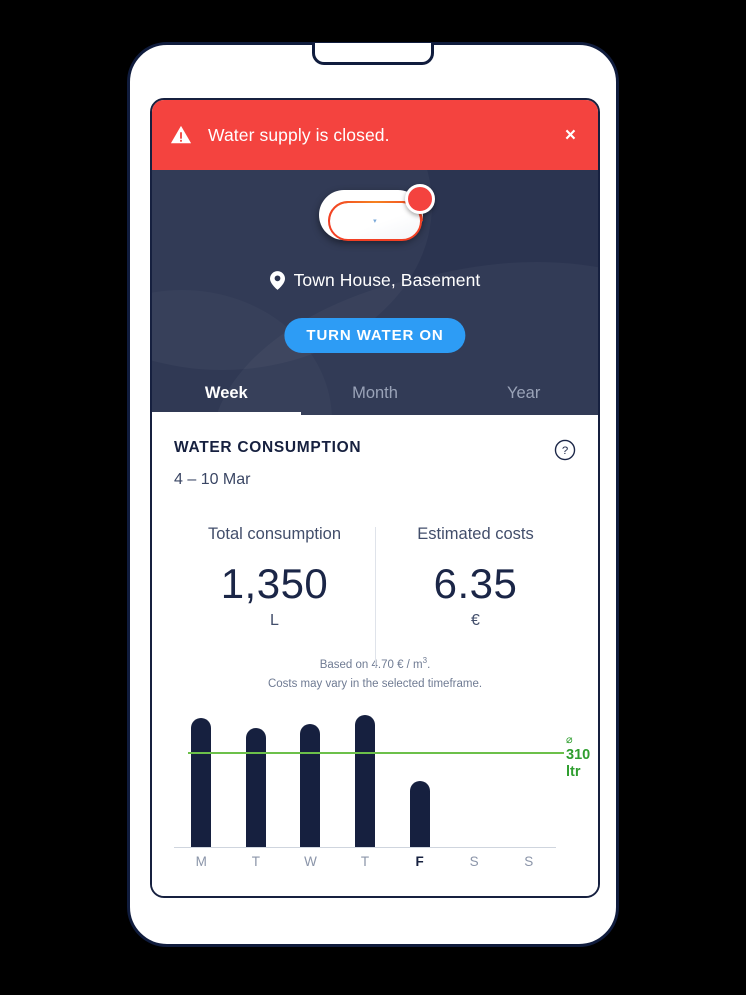 Image resolution: width=746 pixels, height=995 pixels. Describe the element at coordinates (277, 280) in the screenshot. I see `location-pin-icon` at that location.